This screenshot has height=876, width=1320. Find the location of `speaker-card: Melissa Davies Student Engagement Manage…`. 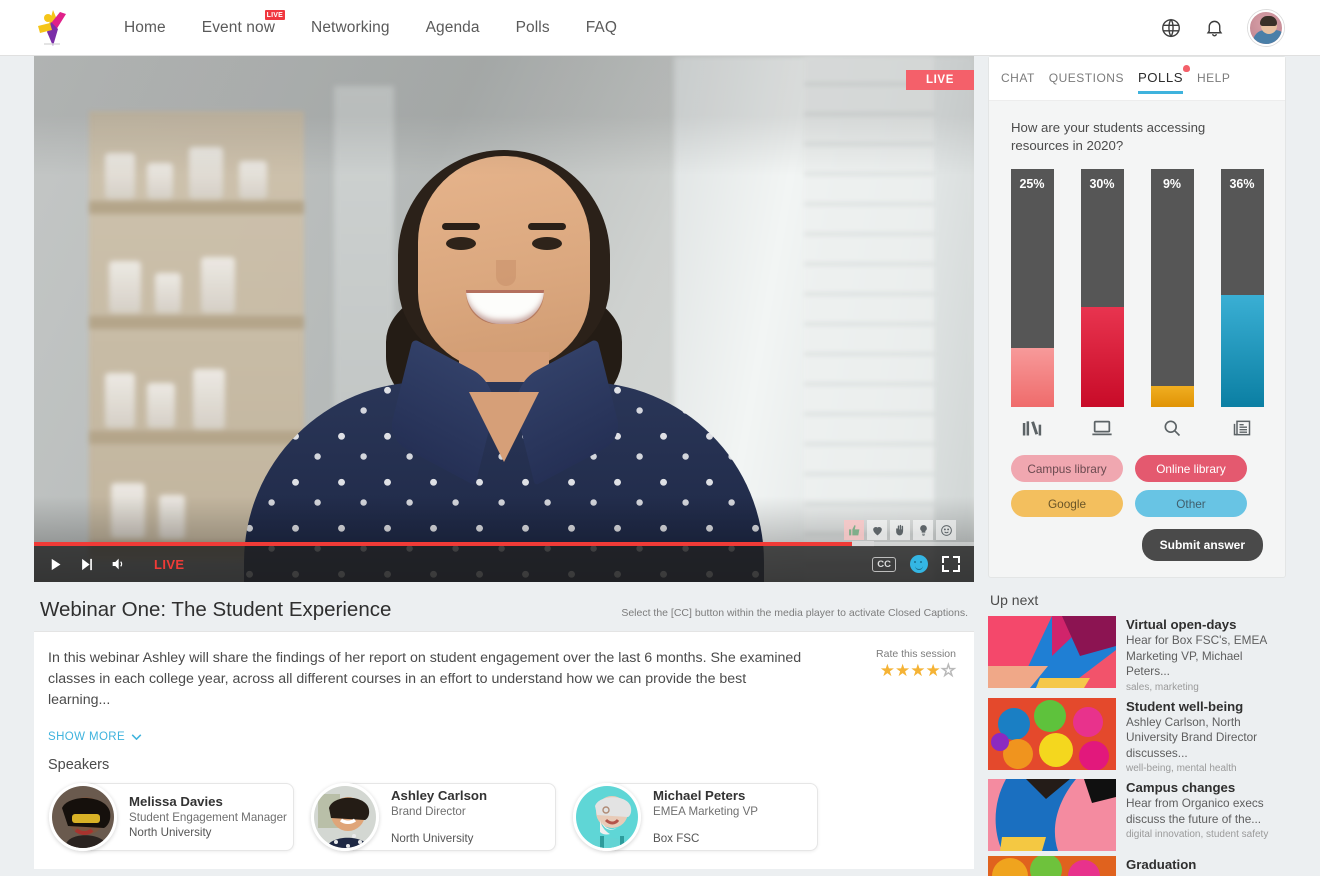

speaker-card: Melissa Davies Student Engagement Manage… is located at coordinates (171, 817).